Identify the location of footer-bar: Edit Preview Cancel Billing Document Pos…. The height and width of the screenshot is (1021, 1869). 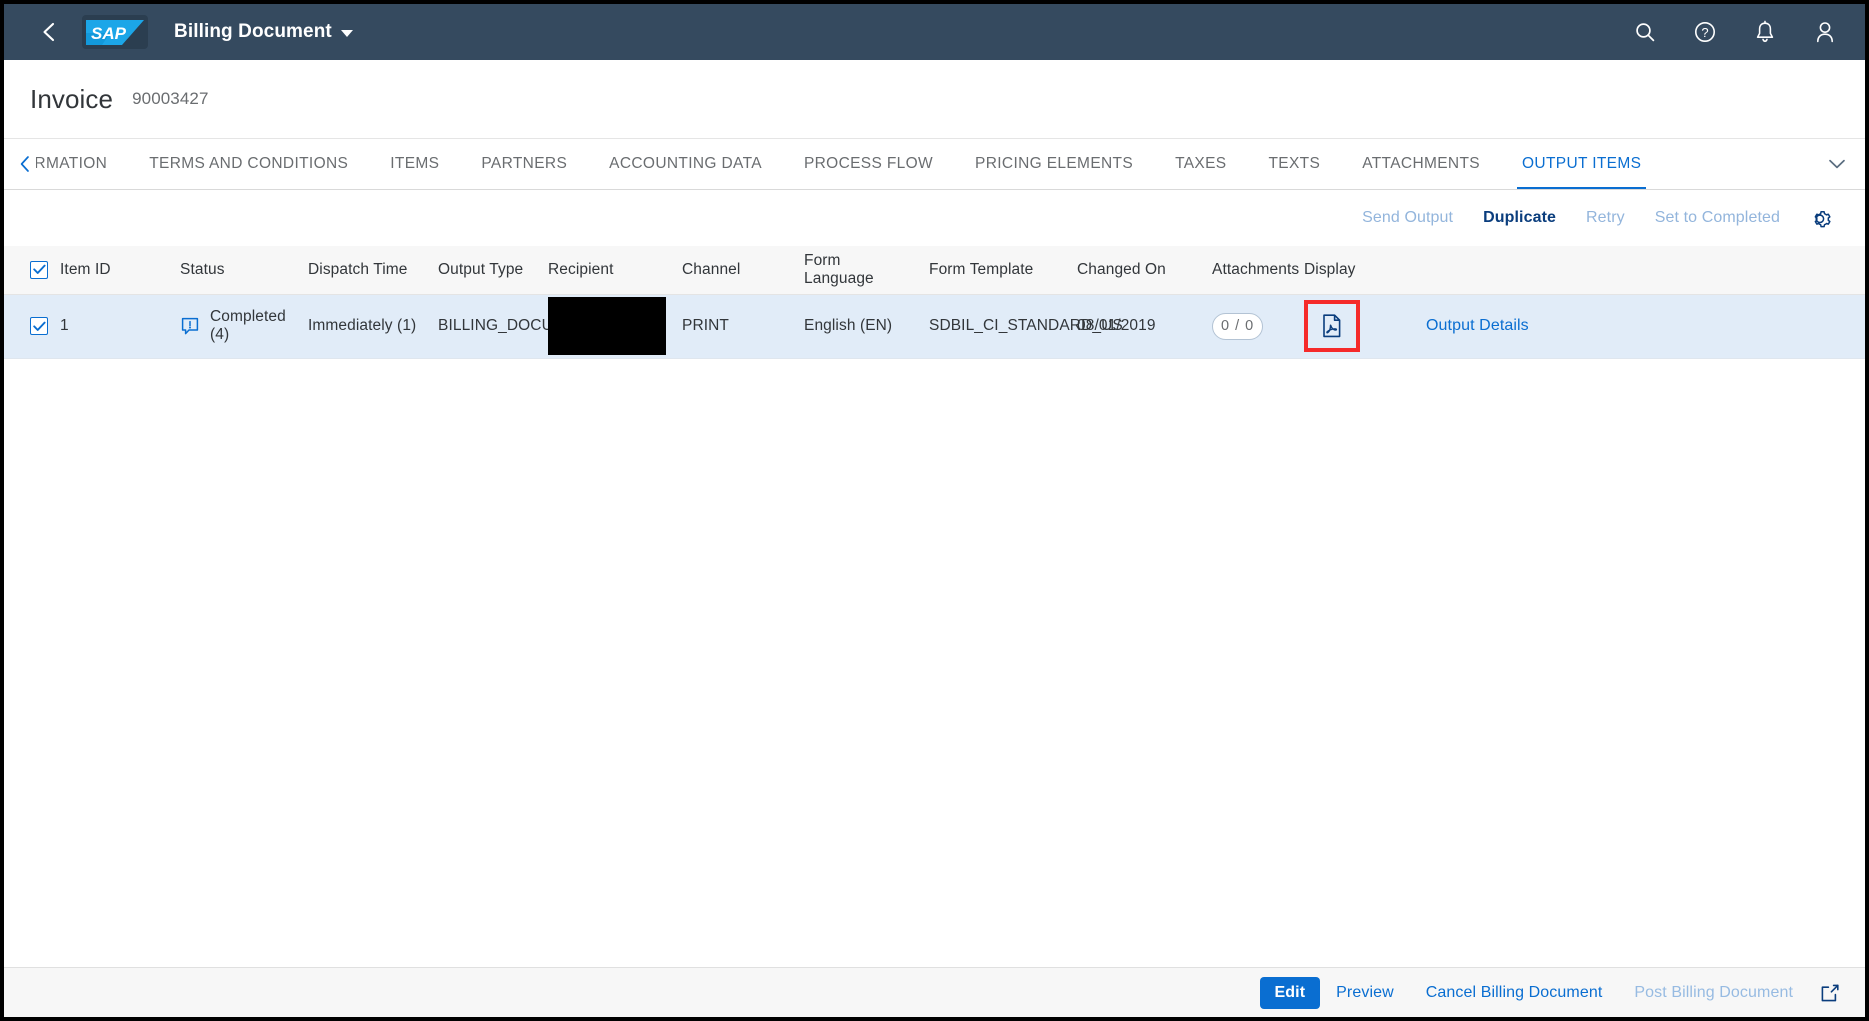
(934, 992).